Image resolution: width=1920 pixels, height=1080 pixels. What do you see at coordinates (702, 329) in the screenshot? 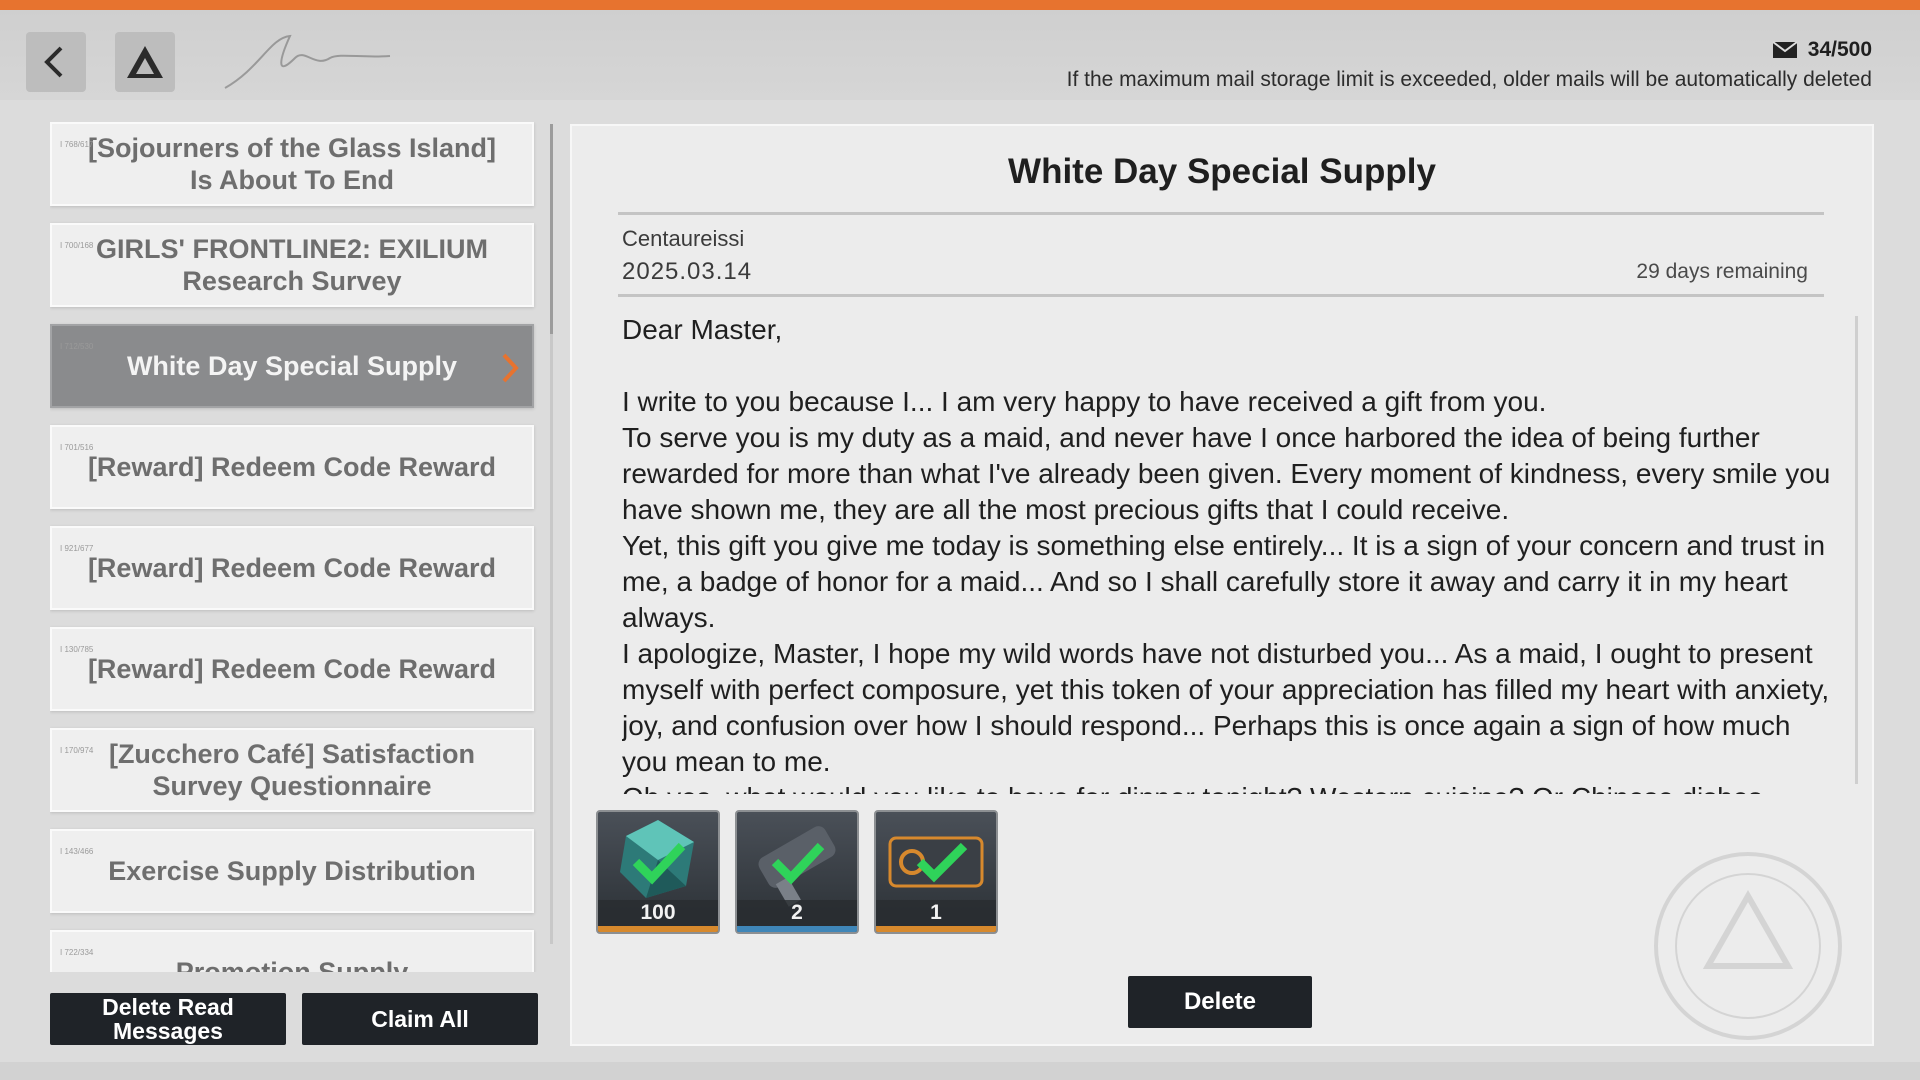
I see `mail-paragraph: Dear Master,` at bounding box center [702, 329].